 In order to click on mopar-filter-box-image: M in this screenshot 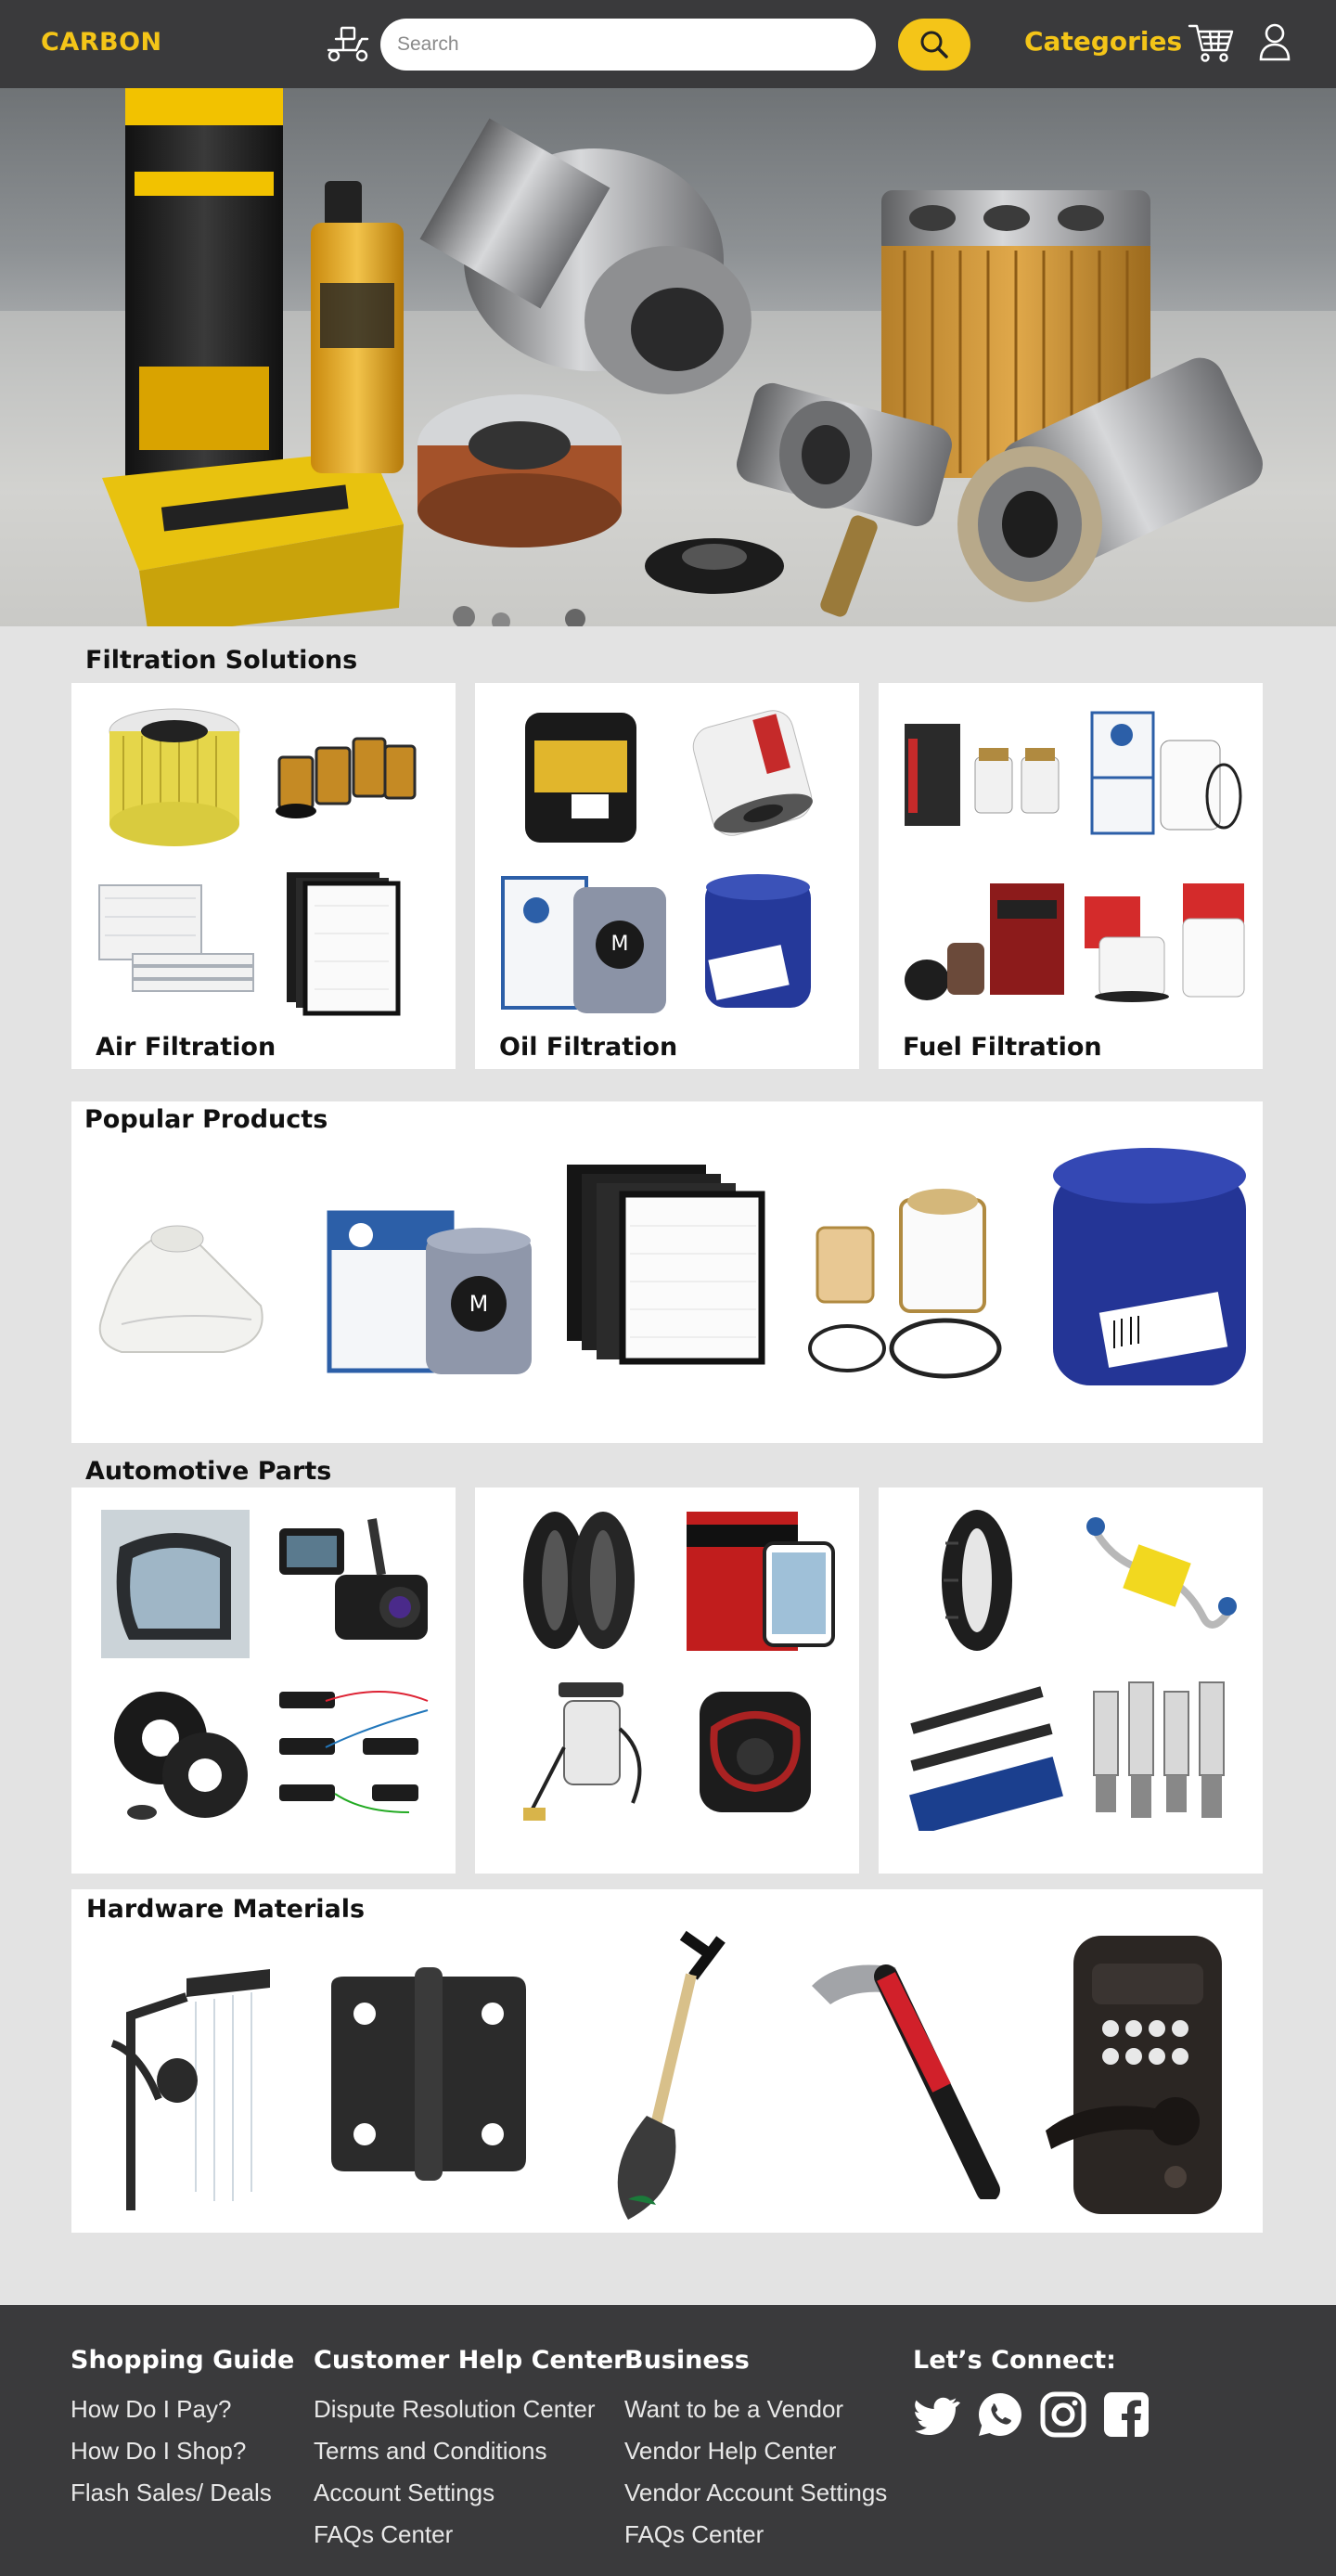, I will do `click(583, 944)`.